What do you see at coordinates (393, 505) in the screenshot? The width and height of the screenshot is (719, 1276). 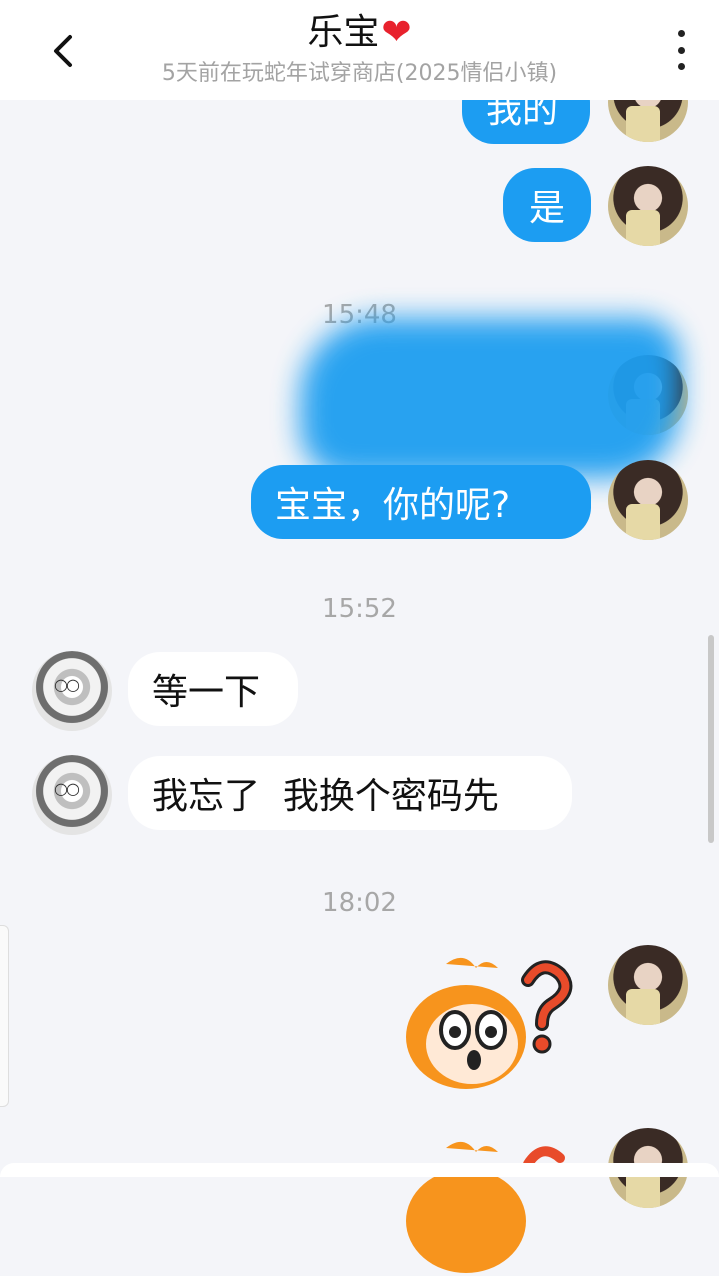 I see `message-text: 宝宝，你的呢?` at bounding box center [393, 505].